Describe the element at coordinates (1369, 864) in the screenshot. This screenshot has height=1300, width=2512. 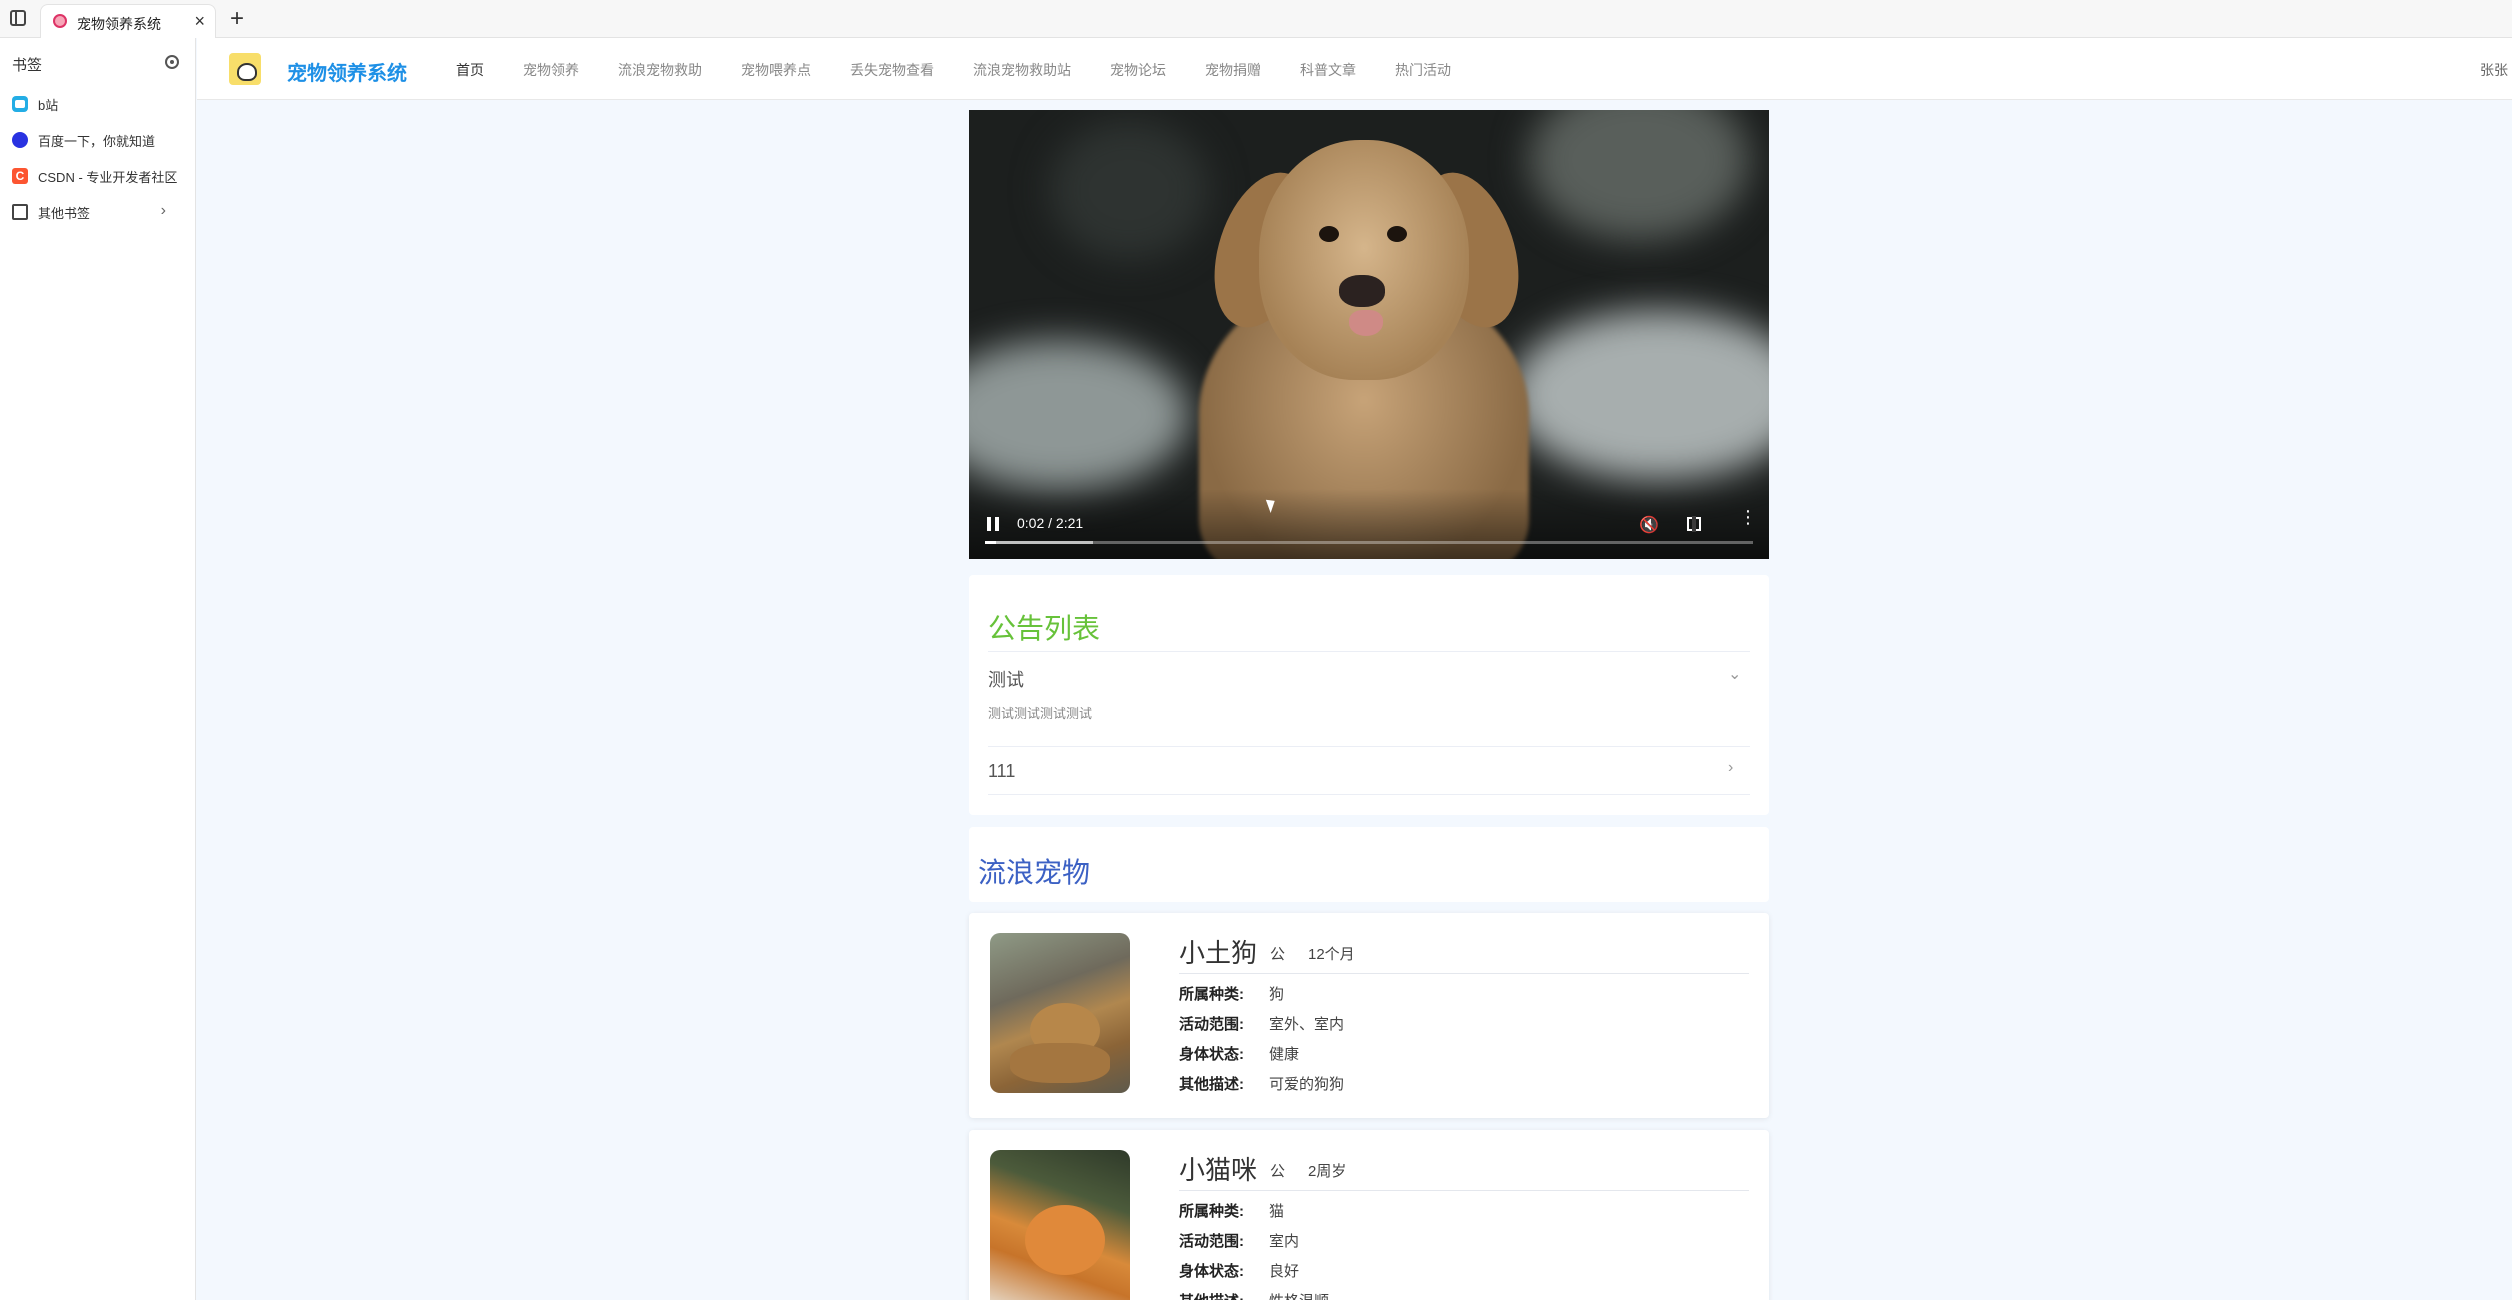
I see `stray-pets-header-card: 流浪宠物` at that location.